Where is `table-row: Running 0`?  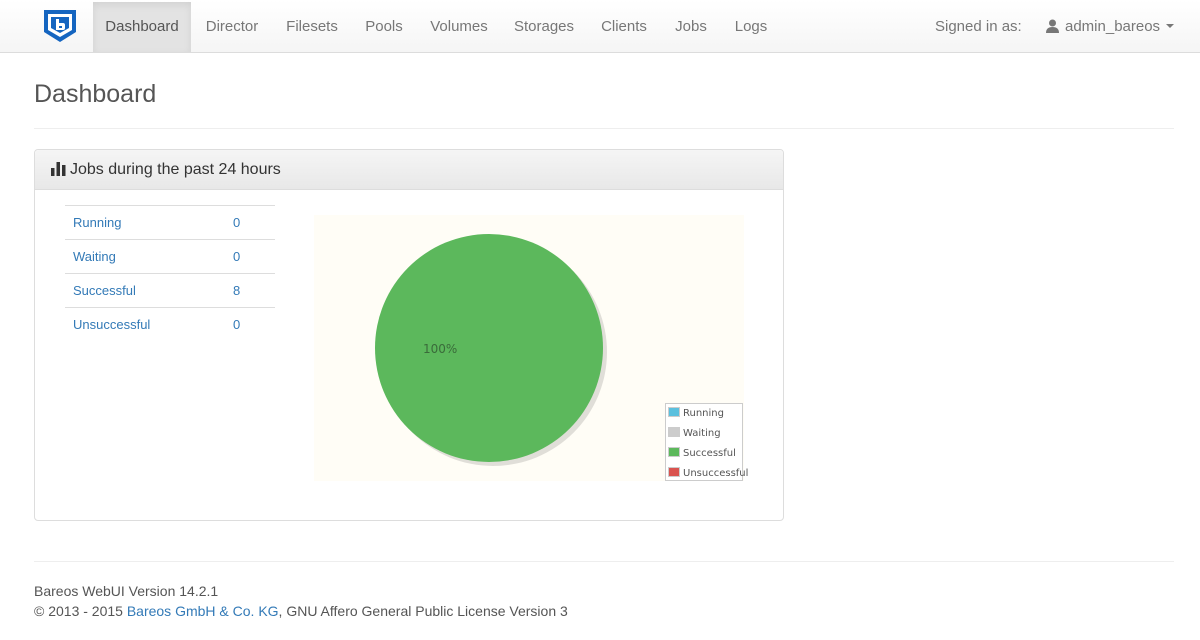
table-row: Running 0 is located at coordinates (170, 222).